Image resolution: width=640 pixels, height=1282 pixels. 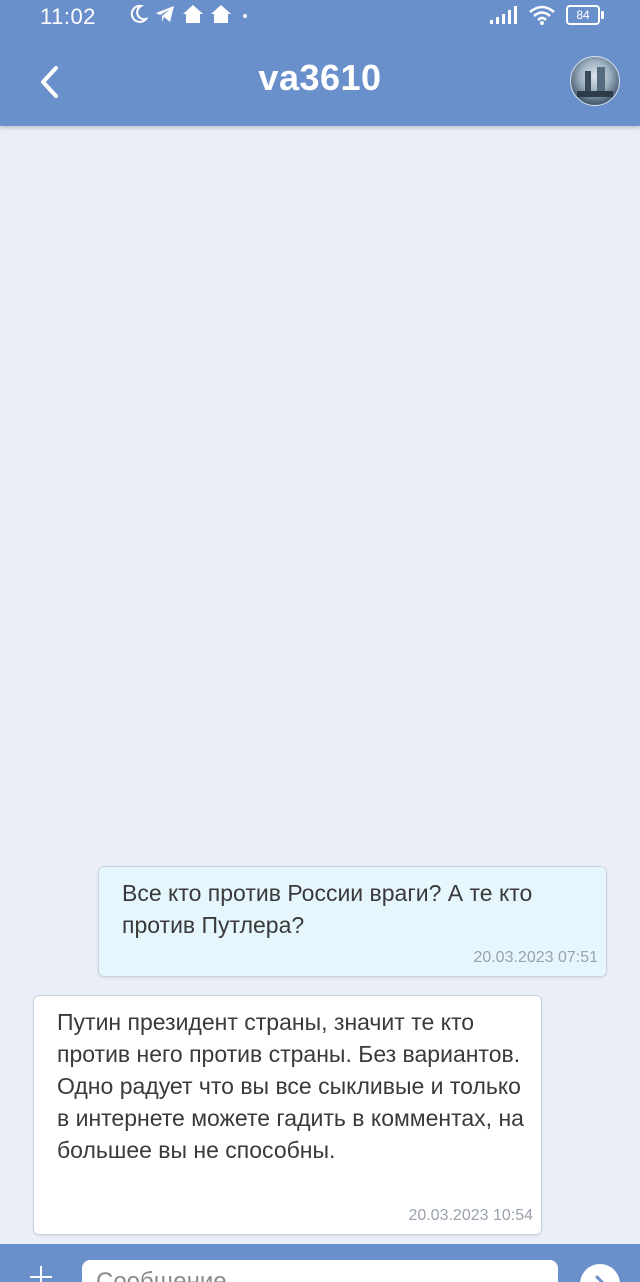 I want to click on system-icons: 84, so click(x=547, y=15).